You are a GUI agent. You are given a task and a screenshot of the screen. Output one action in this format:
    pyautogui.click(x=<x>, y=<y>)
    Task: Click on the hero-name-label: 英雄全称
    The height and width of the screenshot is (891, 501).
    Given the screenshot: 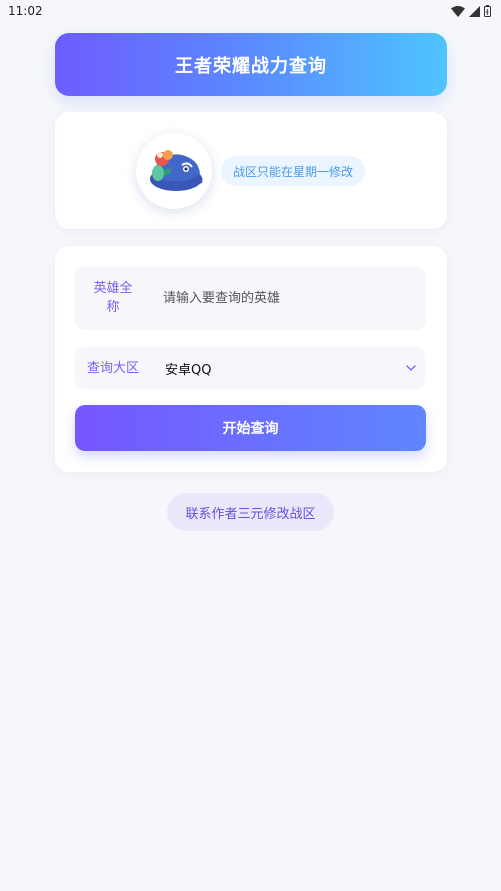 What is the action you would take?
    pyautogui.click(x=113, y=298)
    